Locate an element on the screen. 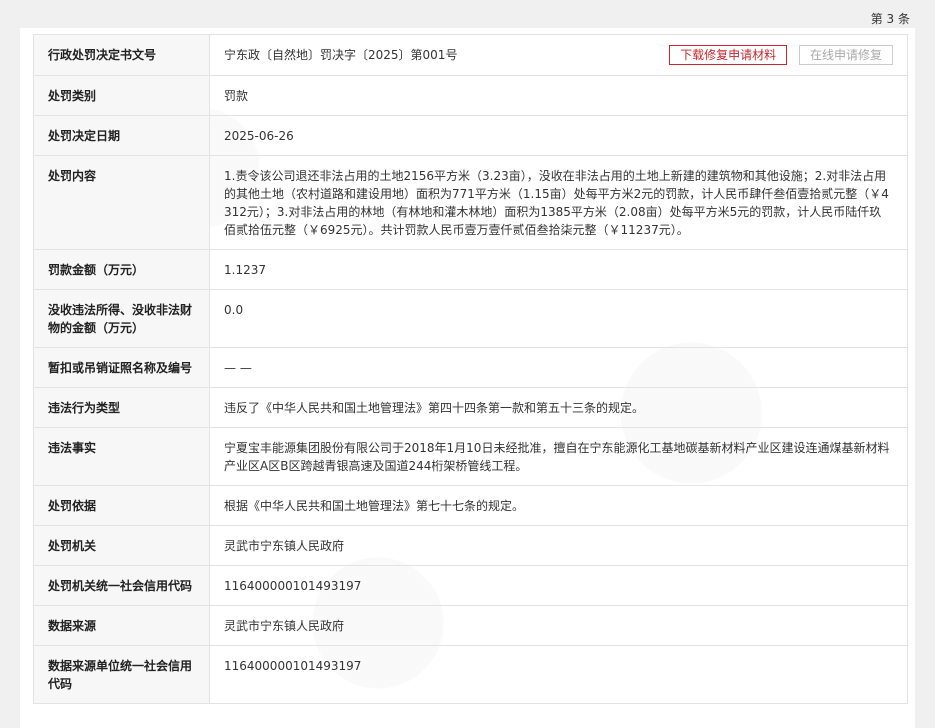  table-row: 暂扣或吊销证照名称及编号 — — is located at coordinates (470, 367).